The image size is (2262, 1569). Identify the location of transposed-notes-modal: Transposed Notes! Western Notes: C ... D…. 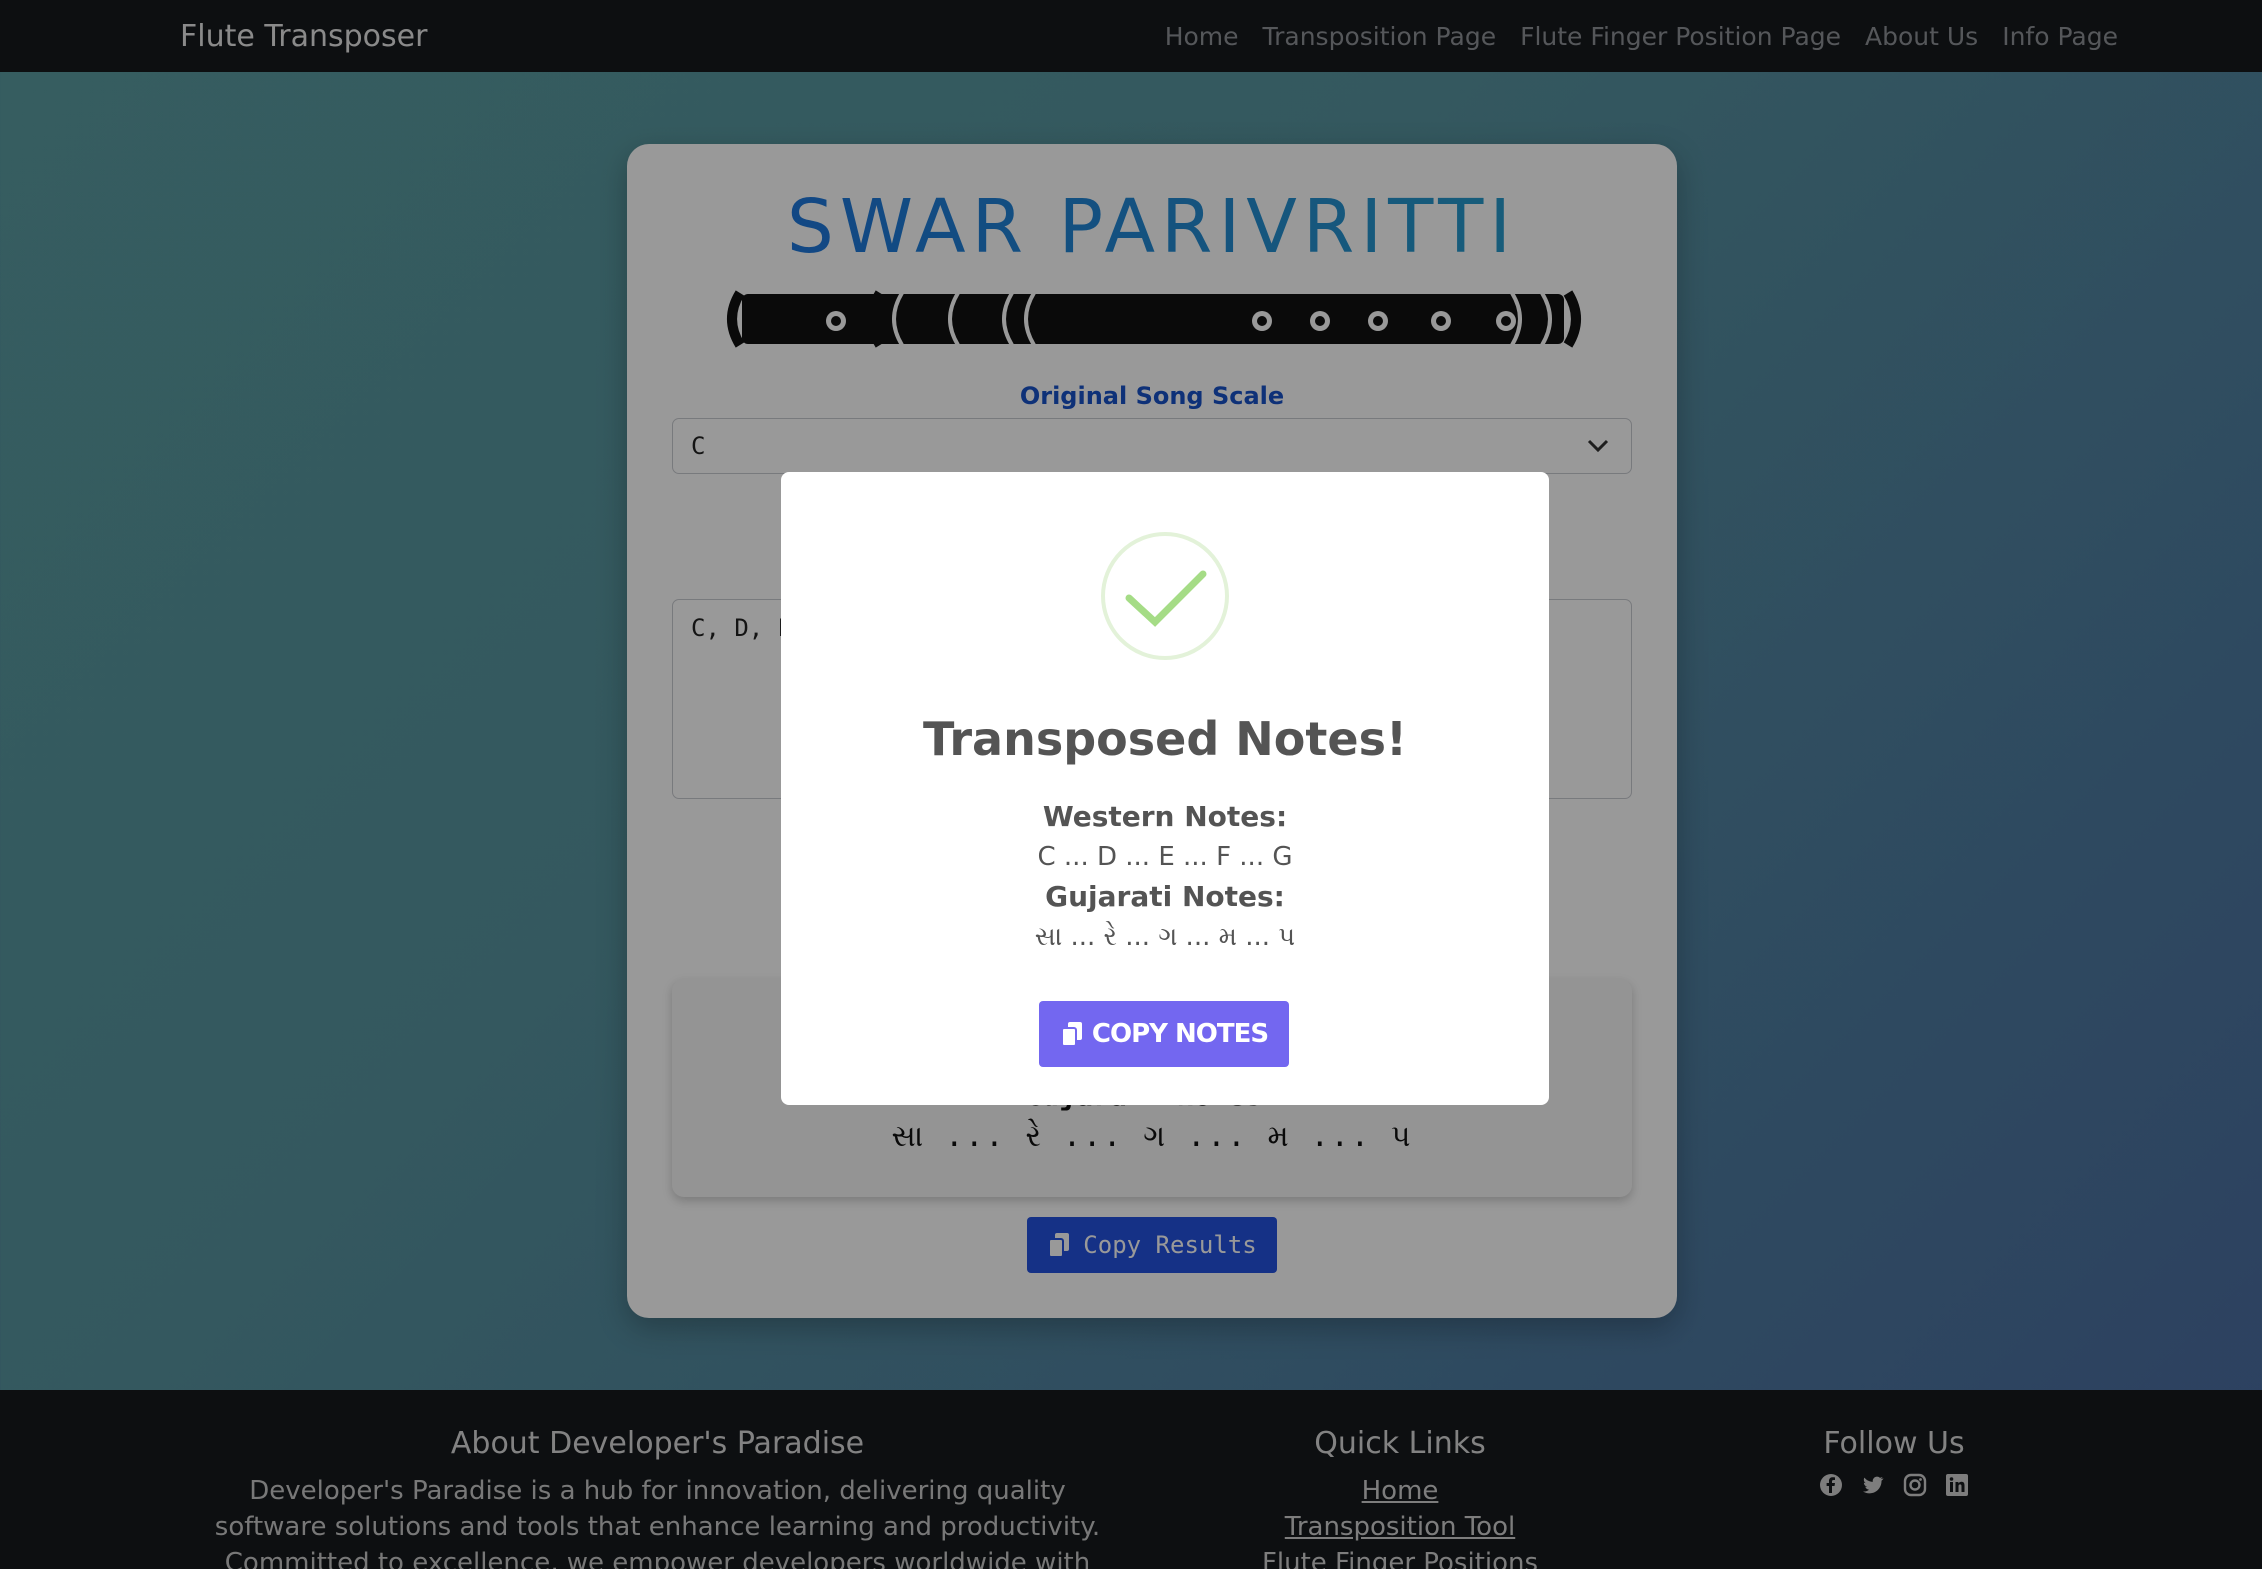
(1165, 788).